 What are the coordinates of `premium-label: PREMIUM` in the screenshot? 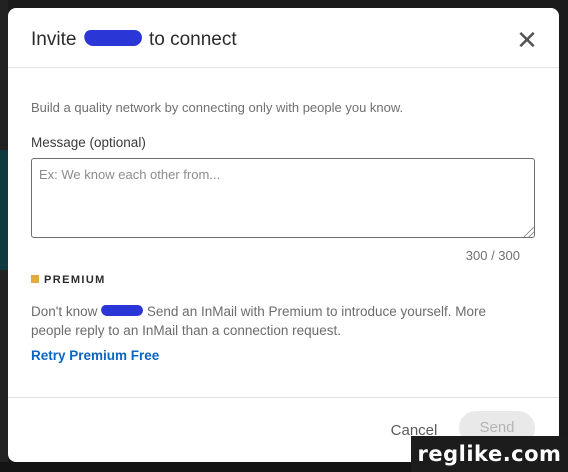 It's located at (75, 280).